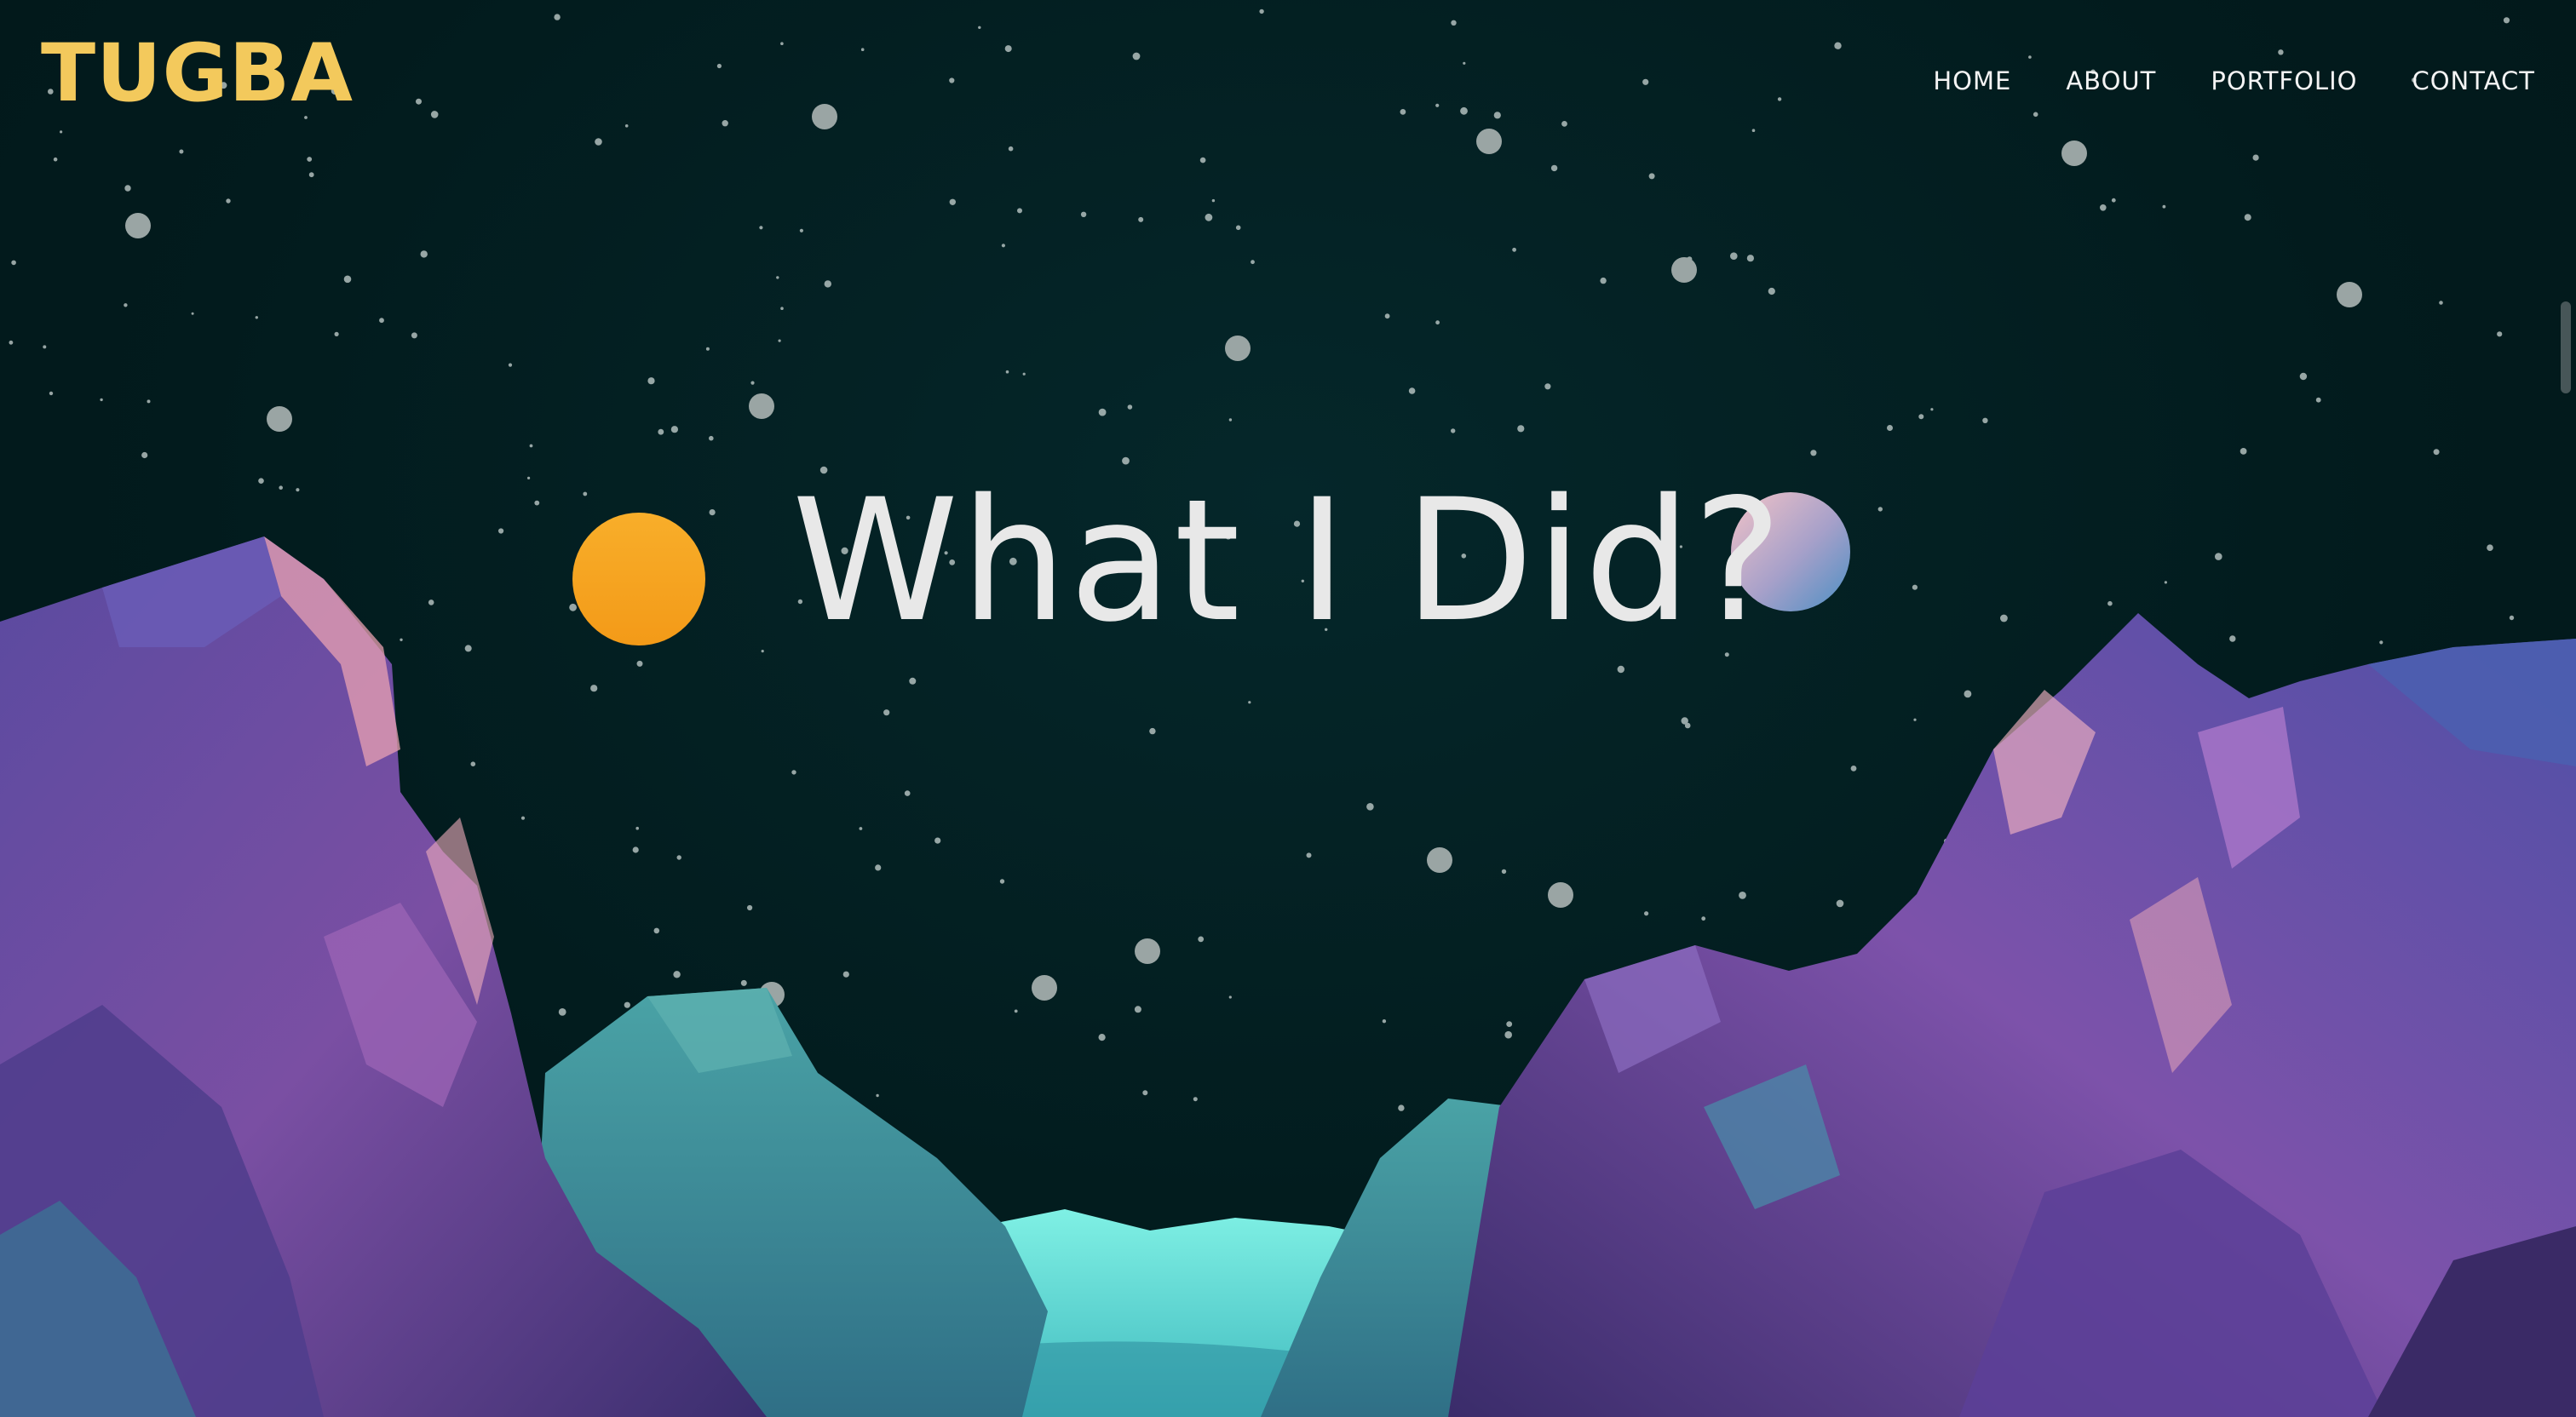  Describe the element at coordinates (2284, 80) in the screenshot. I see `nav-item-portfolio: PORTFOLIO` at that location.